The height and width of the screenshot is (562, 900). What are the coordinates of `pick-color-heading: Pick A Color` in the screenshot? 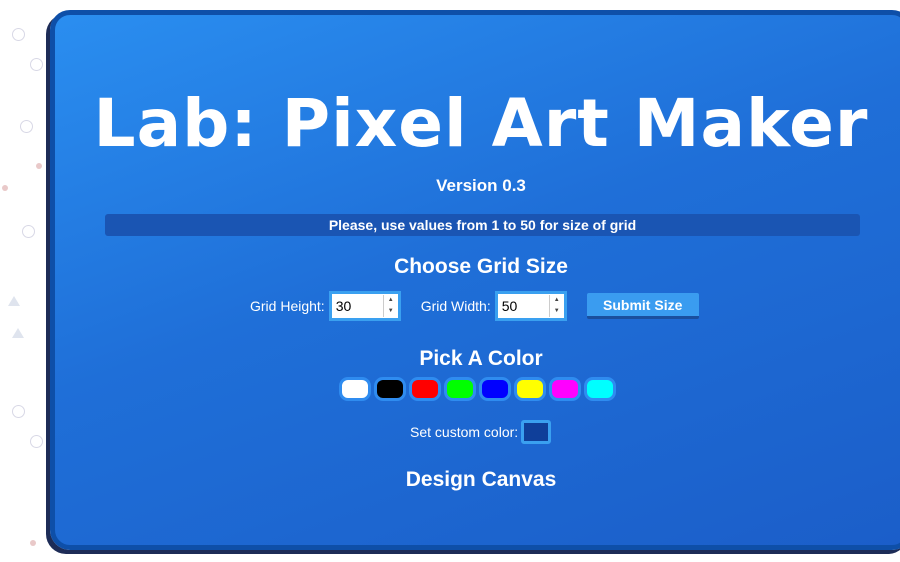 It's located at (481, 358).